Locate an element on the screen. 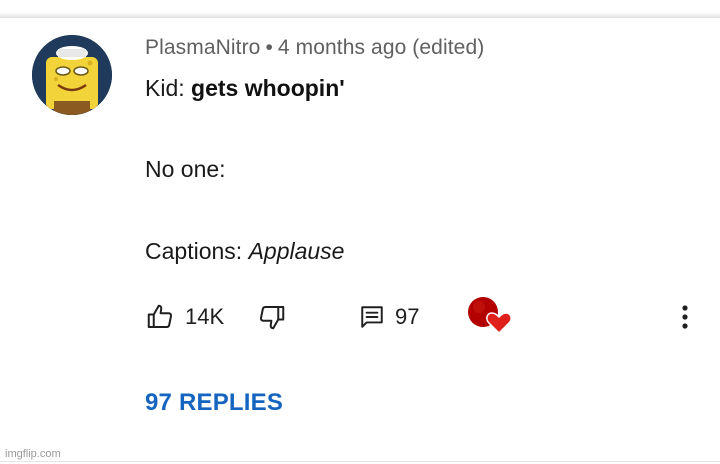  line1-prefix: Kid: is located at coordinates (168, 88).